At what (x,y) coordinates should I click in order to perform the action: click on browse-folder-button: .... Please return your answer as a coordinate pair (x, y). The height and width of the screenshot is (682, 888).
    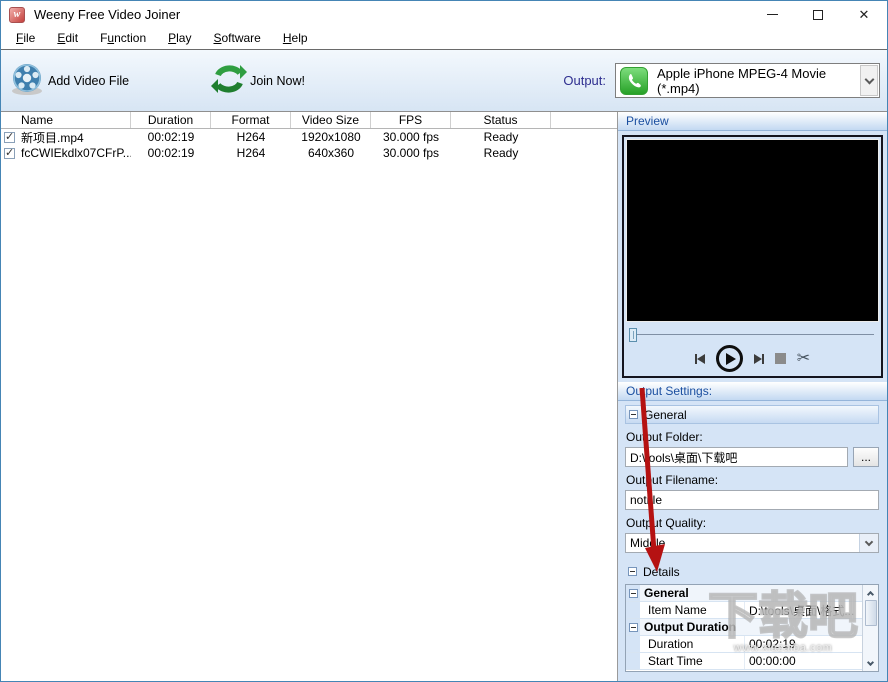
    Looking at the image, I should click on (866, 457).